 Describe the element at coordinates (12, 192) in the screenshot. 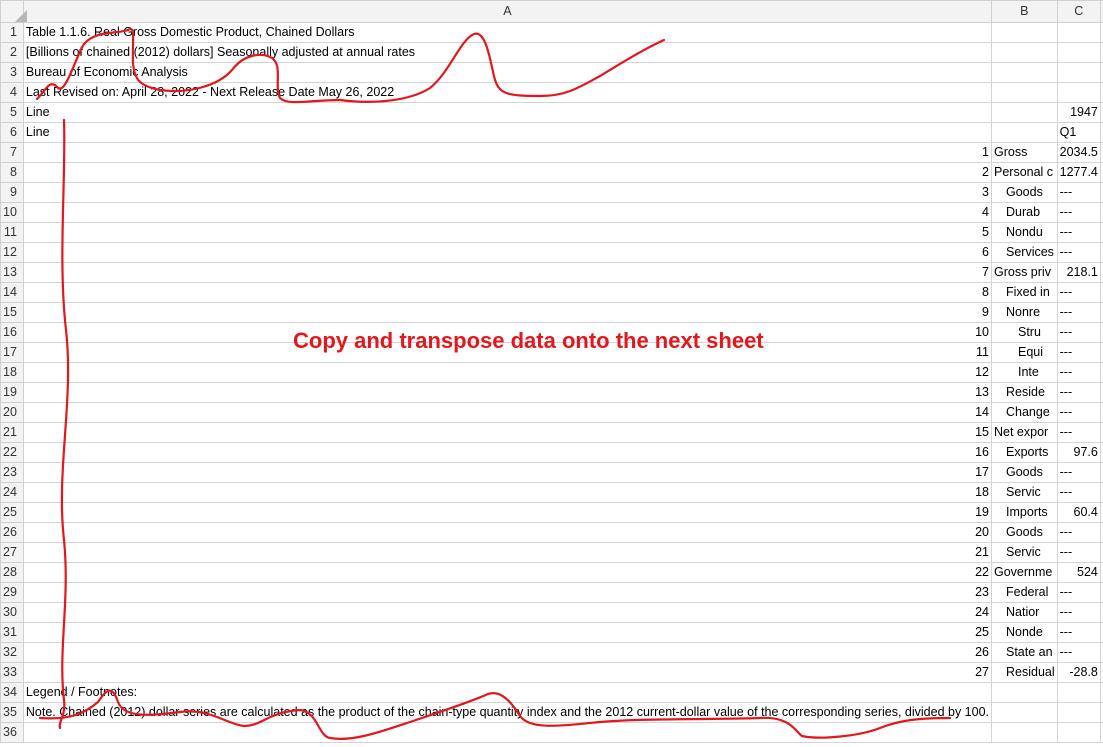

I see `row-header: 9` at that location.